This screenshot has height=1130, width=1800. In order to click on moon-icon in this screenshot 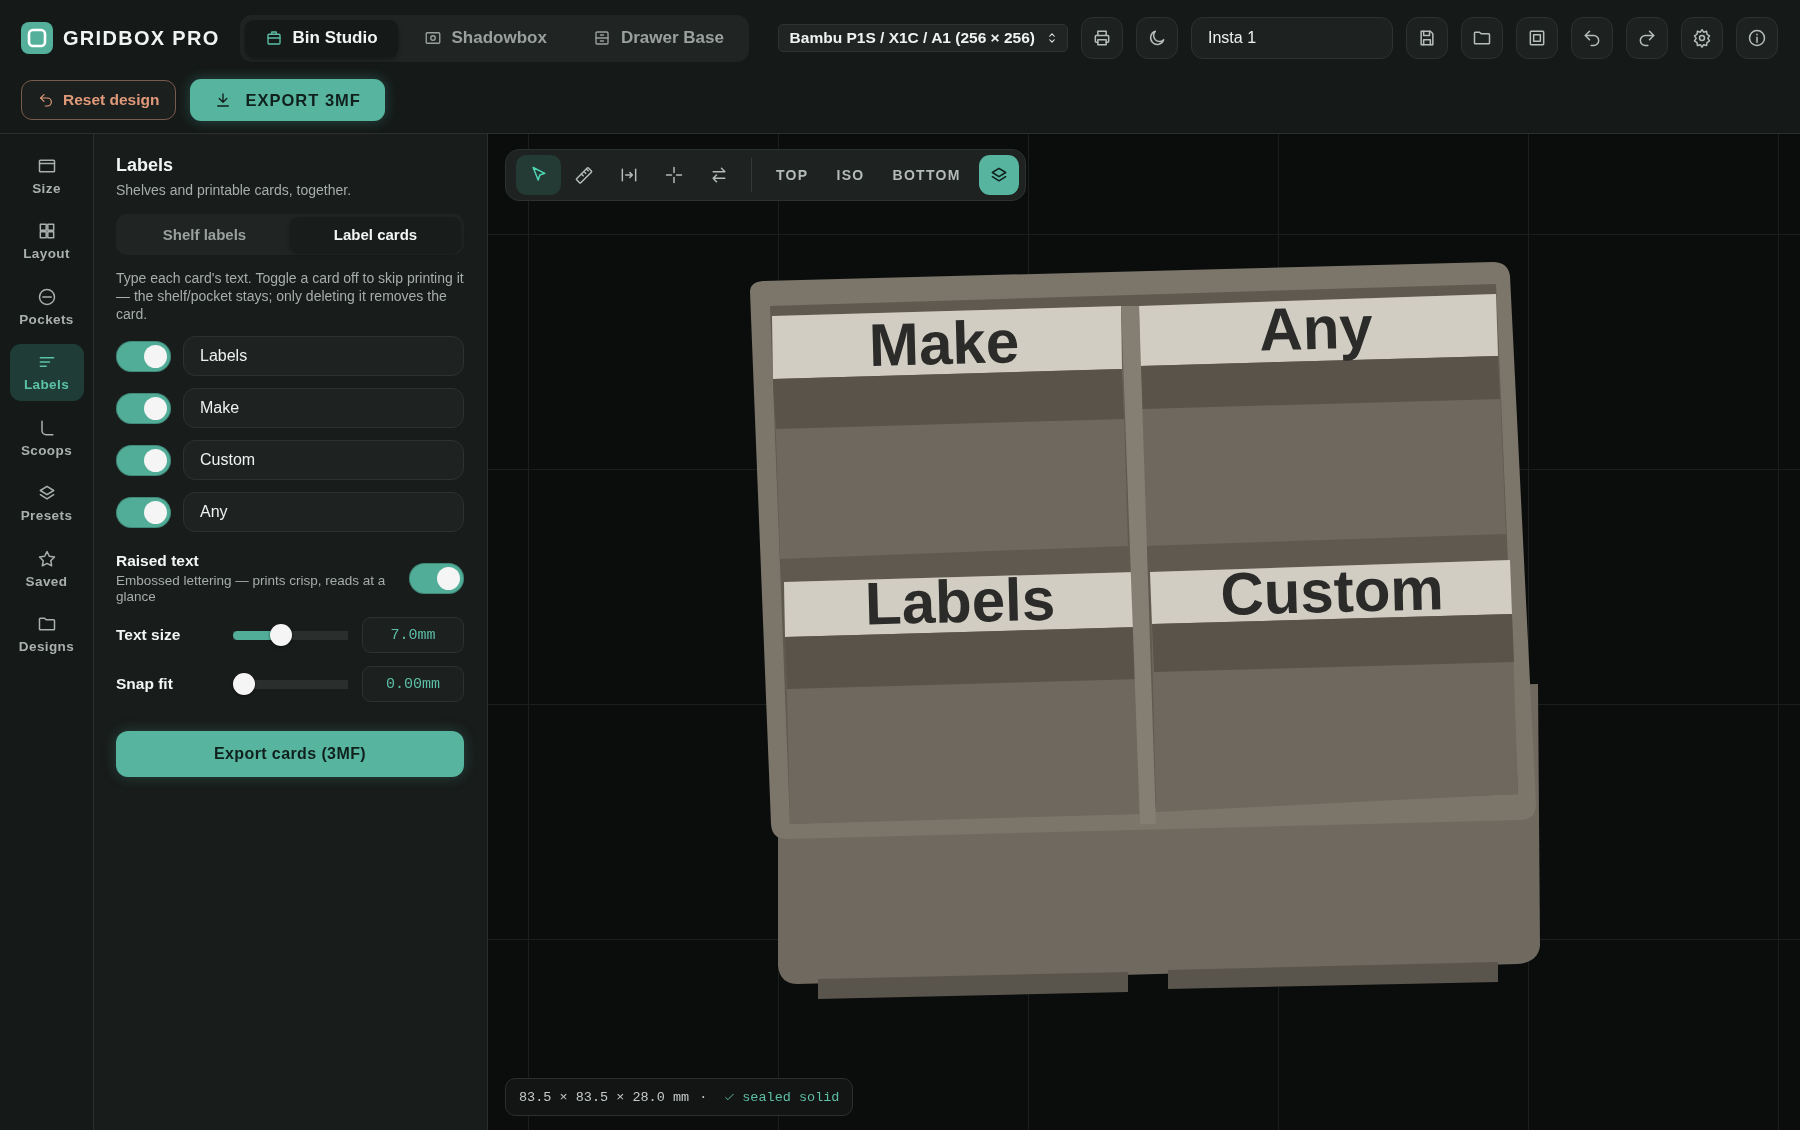, I will do `click(1157, 38)`.